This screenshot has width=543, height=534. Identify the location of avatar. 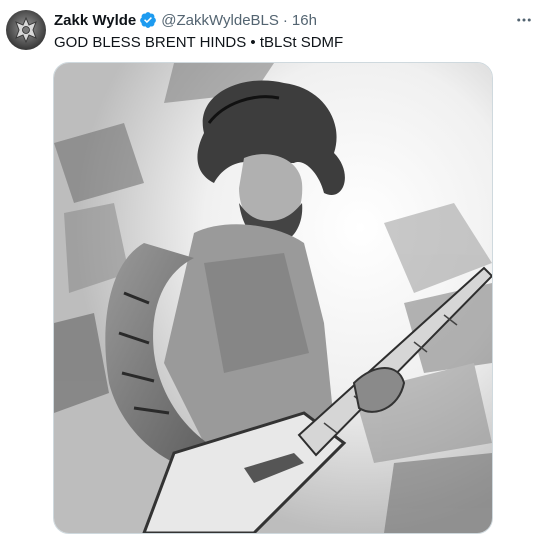
(26, 30).